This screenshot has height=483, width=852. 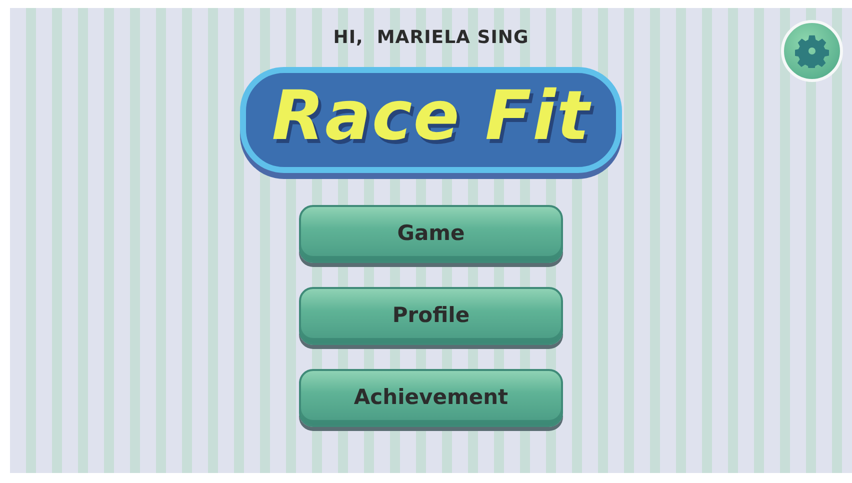 I want to click on greeting-text: HI, MARIELA SING, so click(x=431, y=38).